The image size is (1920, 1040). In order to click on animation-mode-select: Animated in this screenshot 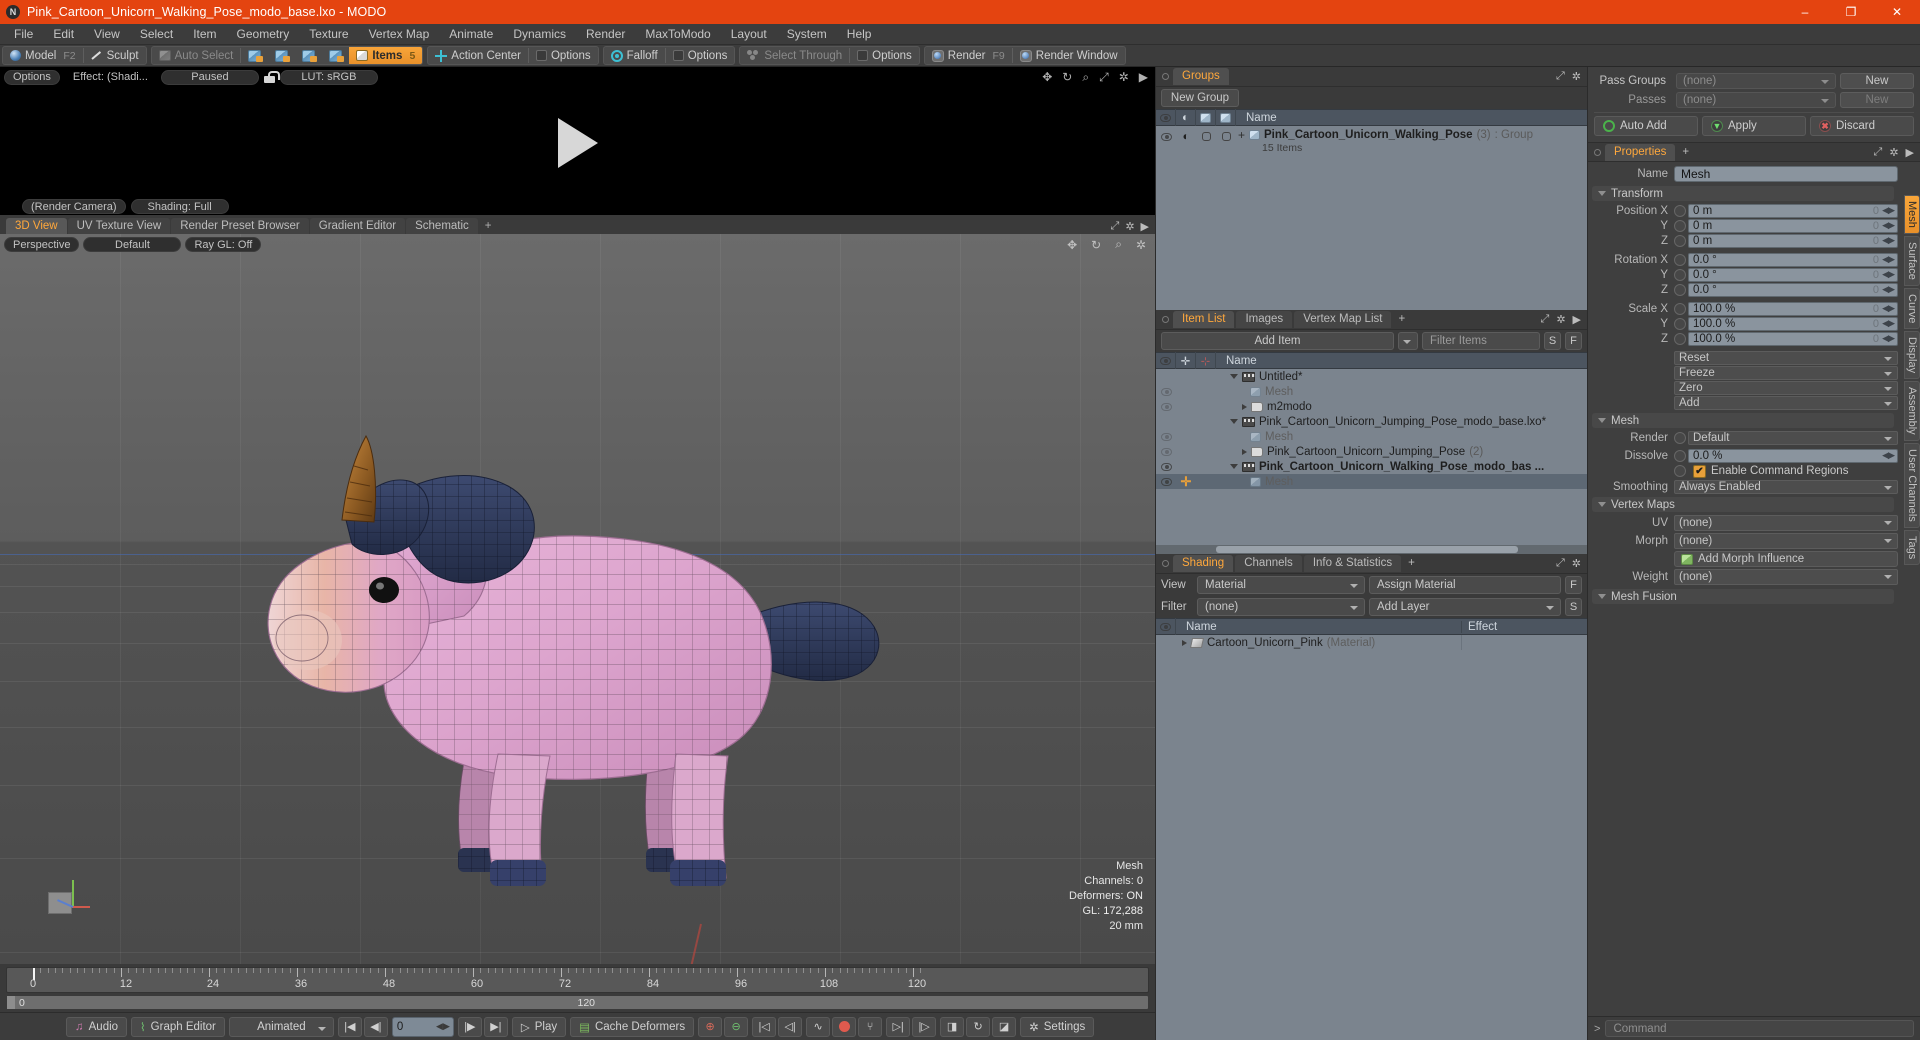, I will do `click(281, 1026)`.